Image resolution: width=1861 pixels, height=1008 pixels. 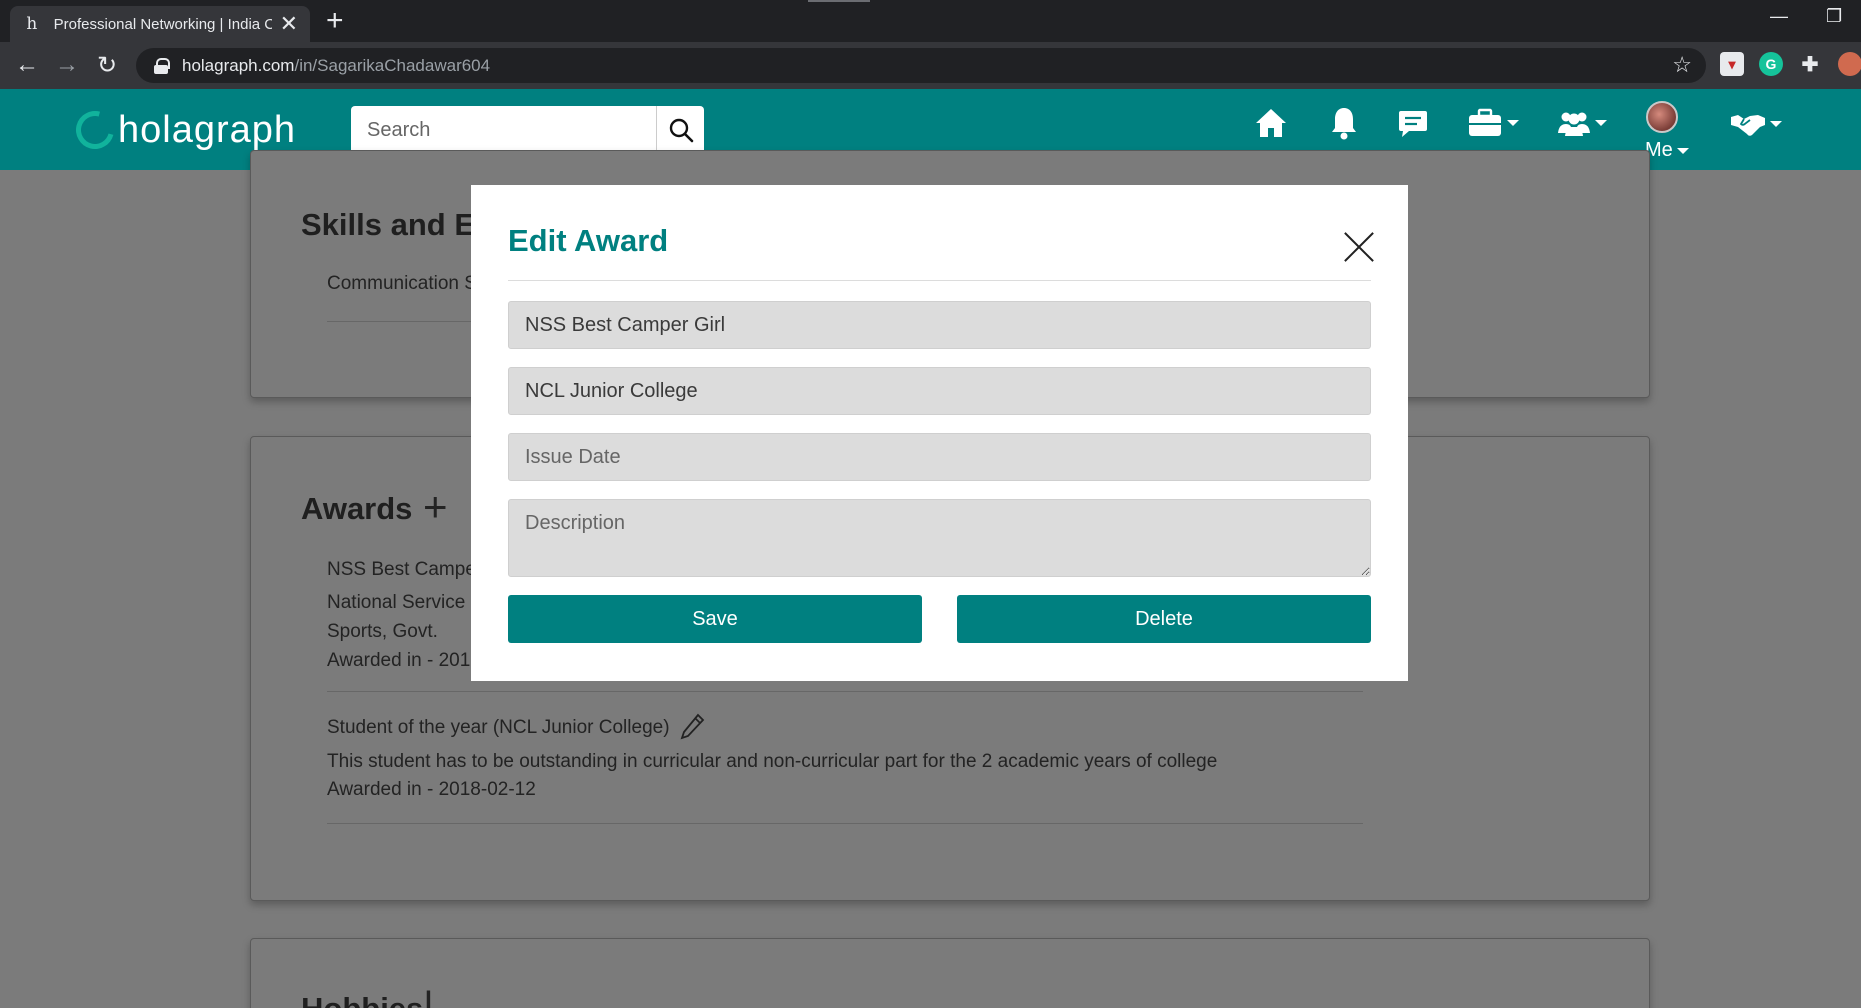 What do you see at coordinates (939, 280) in the screenshot?
I see `modal-divider` at bounding box center [939, 280].